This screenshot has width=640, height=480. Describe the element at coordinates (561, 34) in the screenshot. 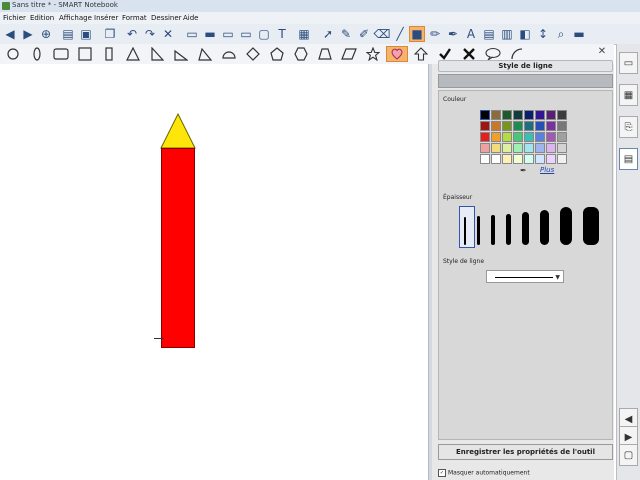

I see `magnifier-icon: ⌕` at that location.